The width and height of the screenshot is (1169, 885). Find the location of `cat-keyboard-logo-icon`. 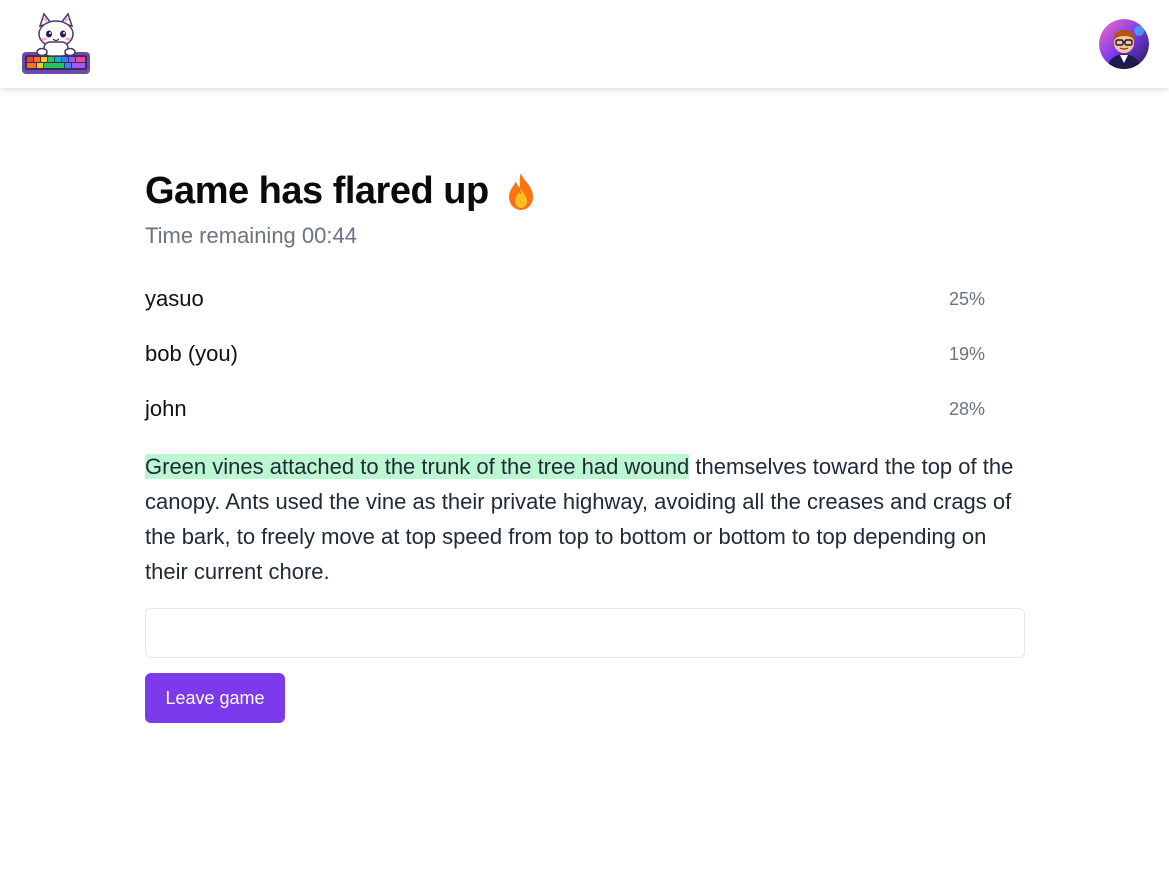

cat-keyboard-logo-icon is located at coordinates (56, 44).